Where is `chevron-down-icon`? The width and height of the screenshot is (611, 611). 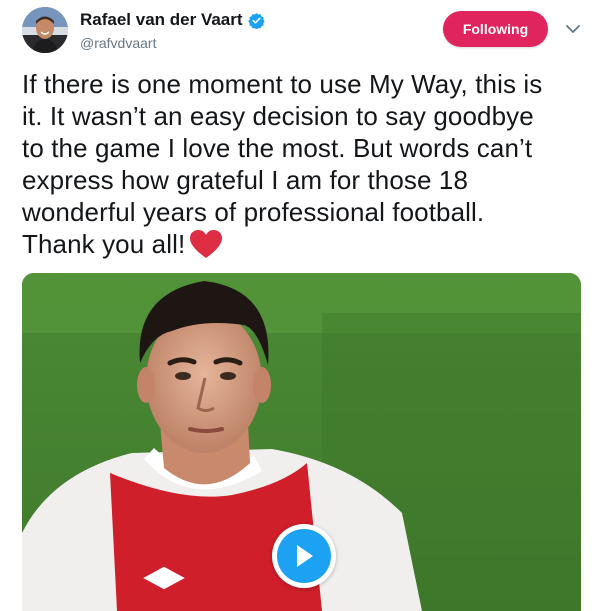
chevron-down-icon is located at coordinates (573, 29).